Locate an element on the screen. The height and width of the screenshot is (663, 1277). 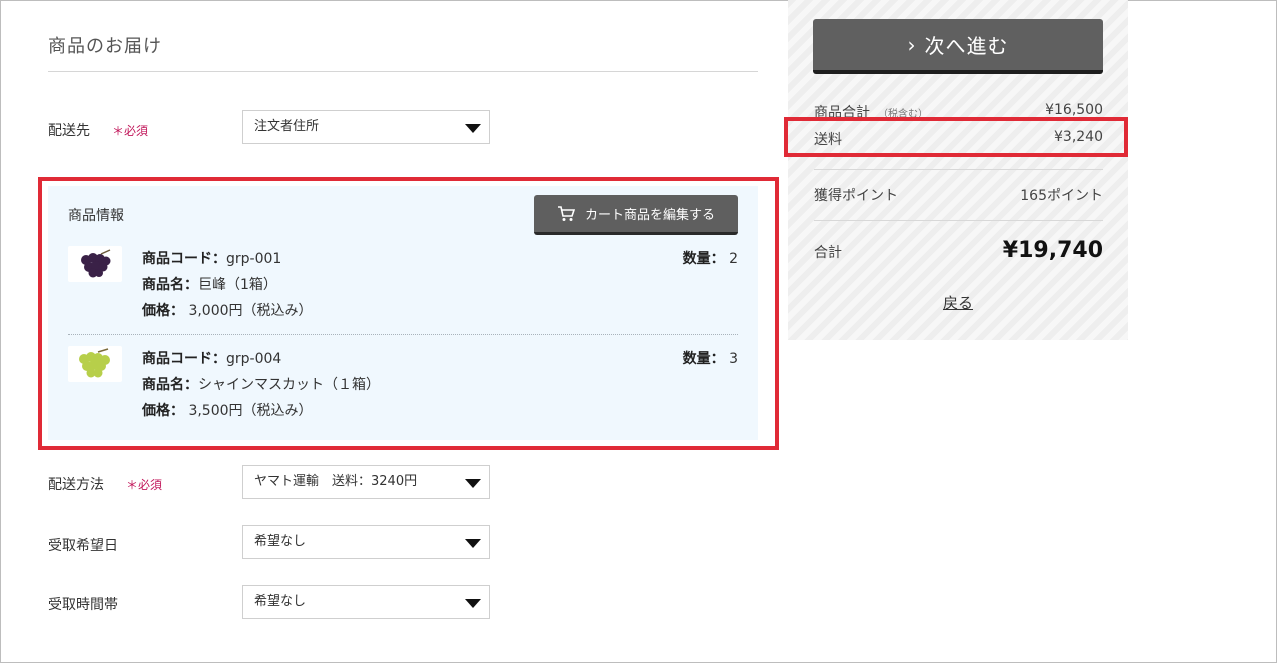
shipping-highlight is located at coordinates (956, 137).